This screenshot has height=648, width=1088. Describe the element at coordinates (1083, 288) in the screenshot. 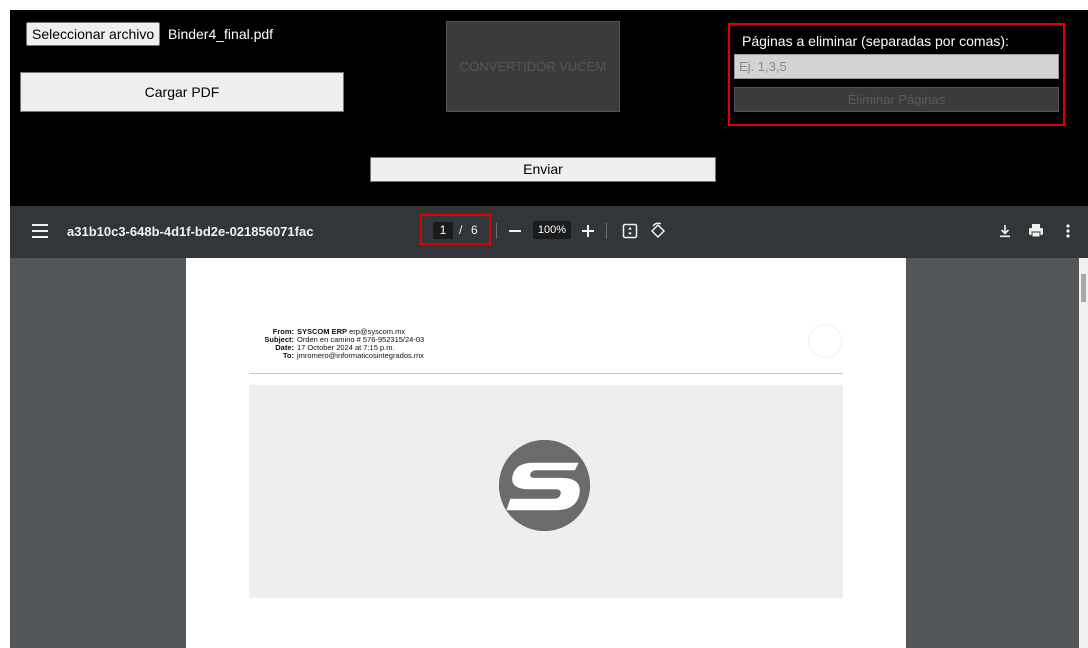

I see `scrollbar-thumb` at that location.